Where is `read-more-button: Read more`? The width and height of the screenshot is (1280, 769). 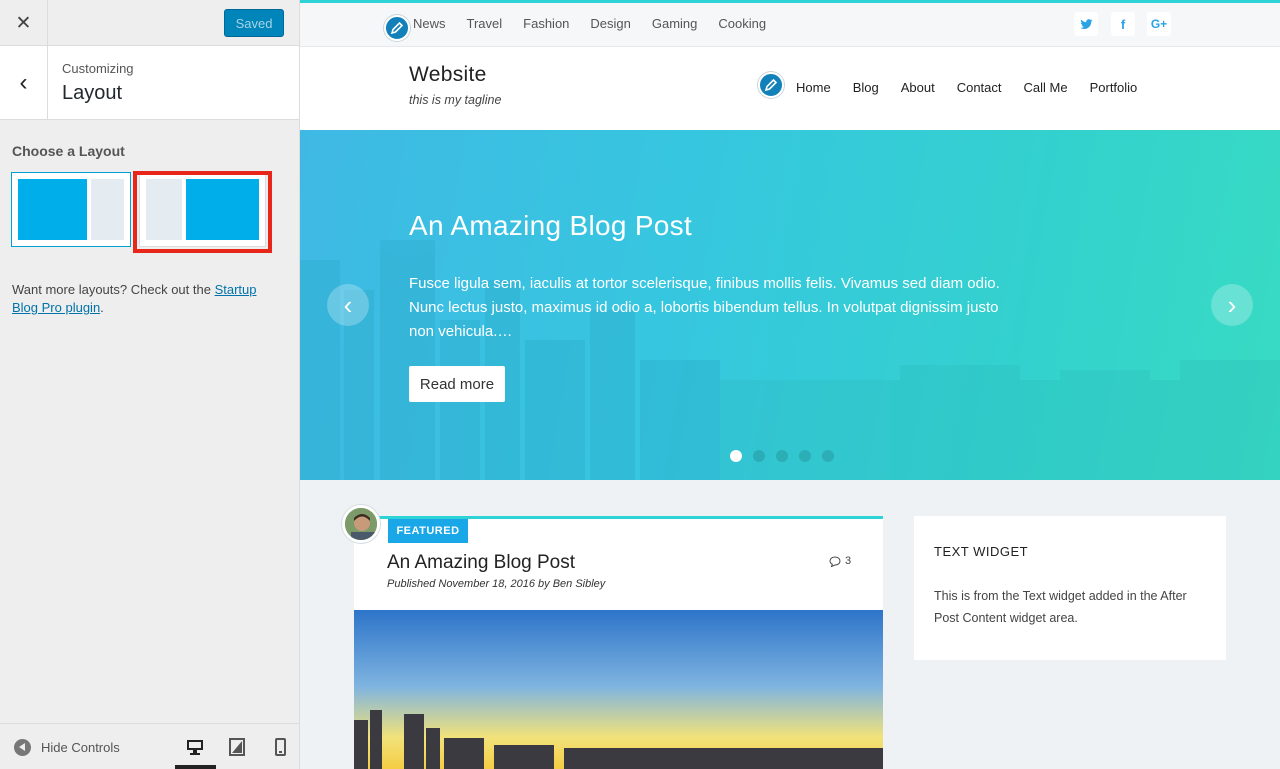
read-more-button: Read more is located at coordinates (457, 384).